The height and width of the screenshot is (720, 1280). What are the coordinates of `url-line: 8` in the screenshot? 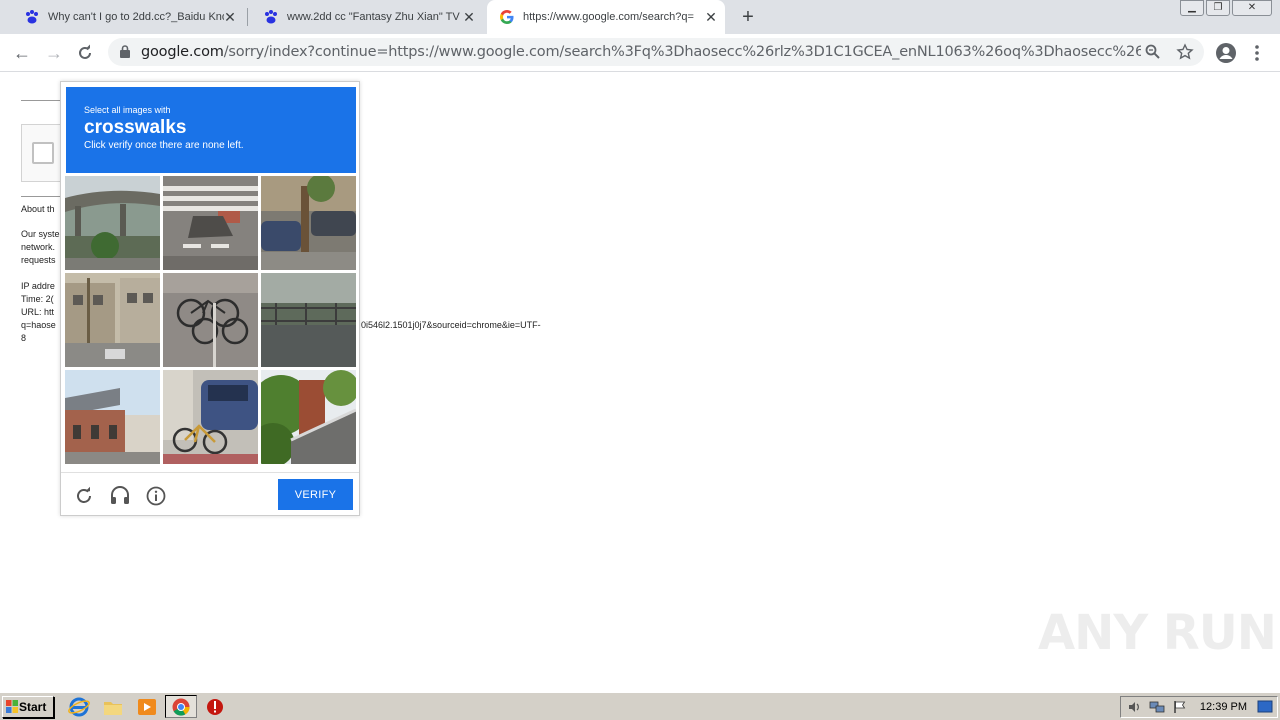 It's located at (24, 338).